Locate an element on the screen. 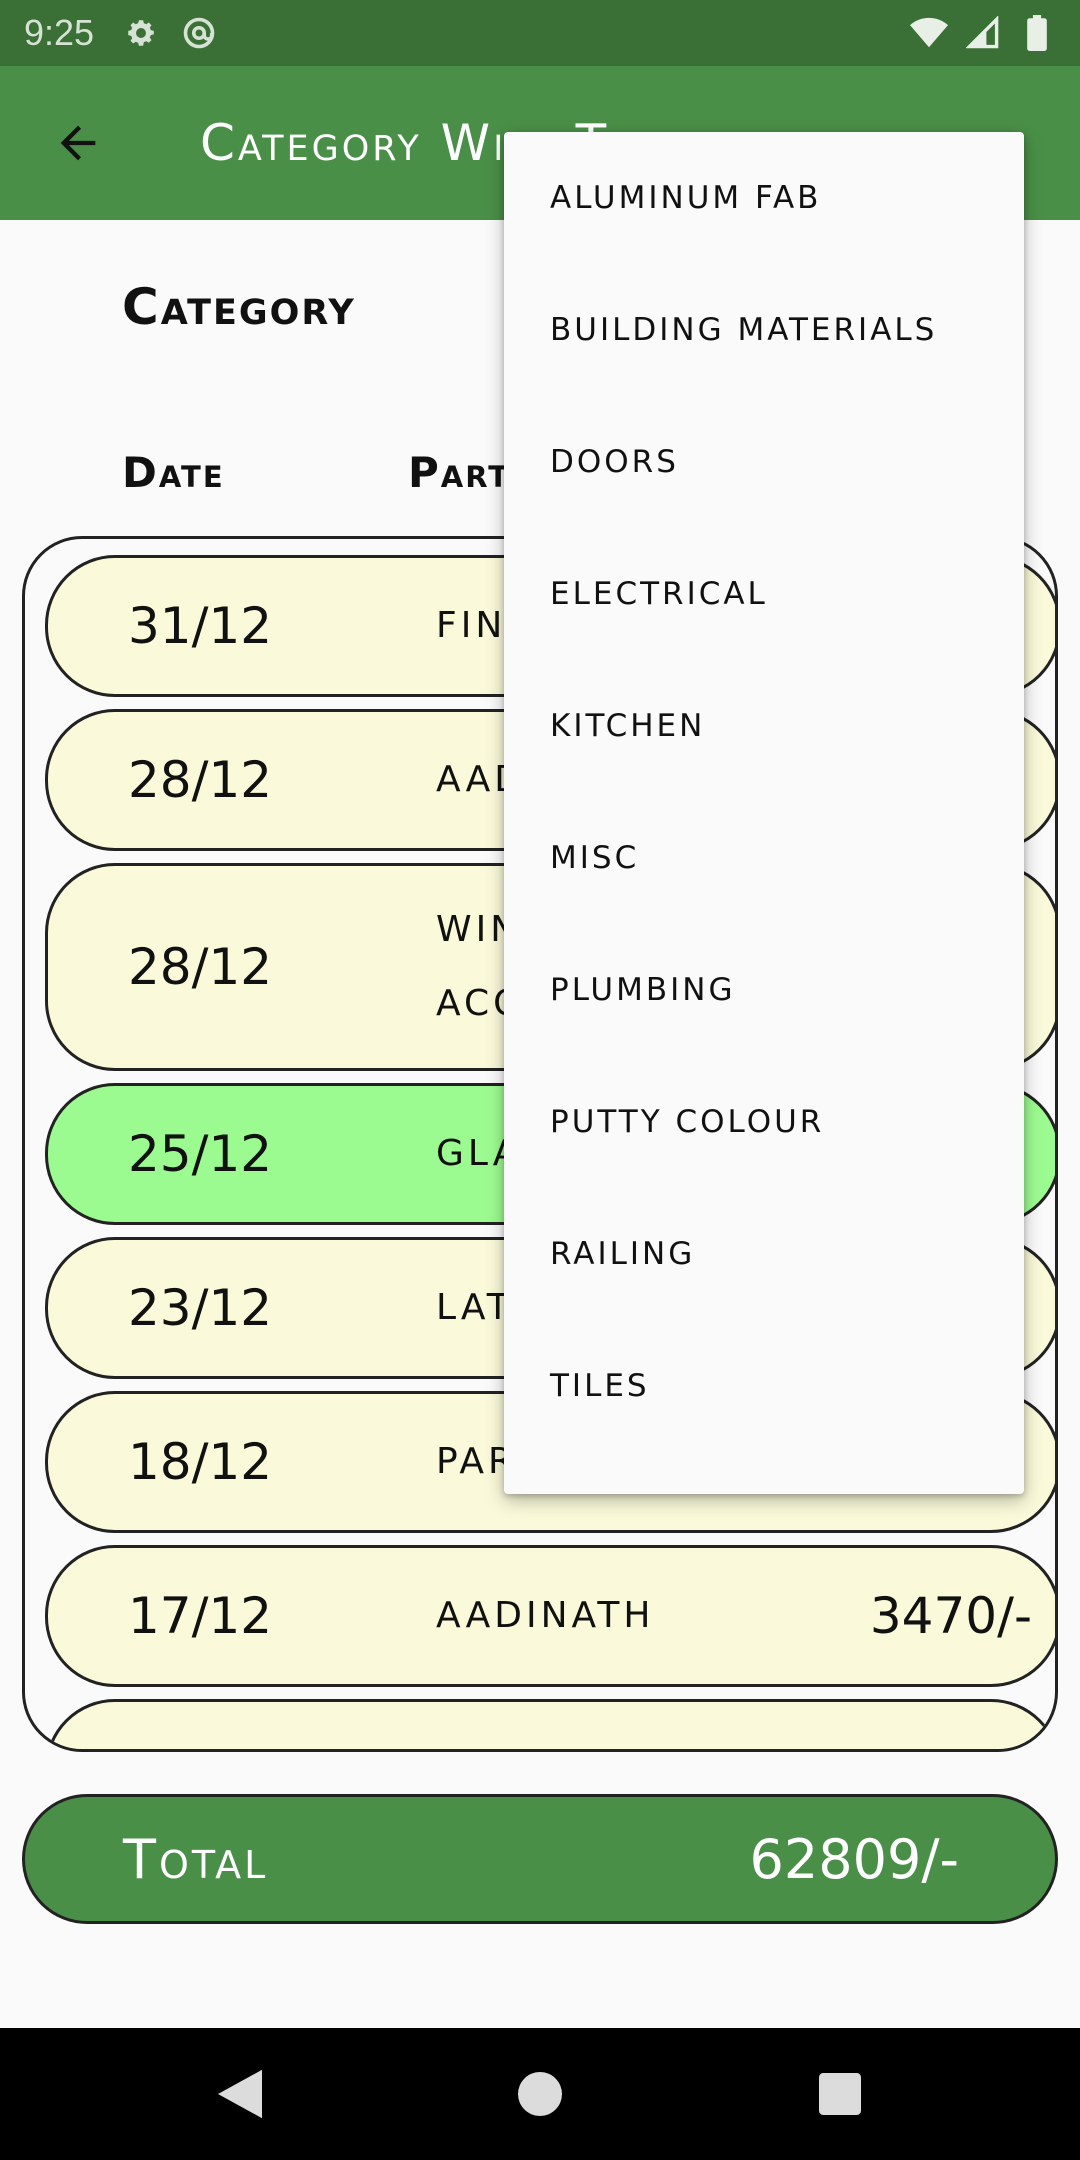 This screenshot has height=2160, width=1080. home-circle-icon is located at coordinates (540, 2094).